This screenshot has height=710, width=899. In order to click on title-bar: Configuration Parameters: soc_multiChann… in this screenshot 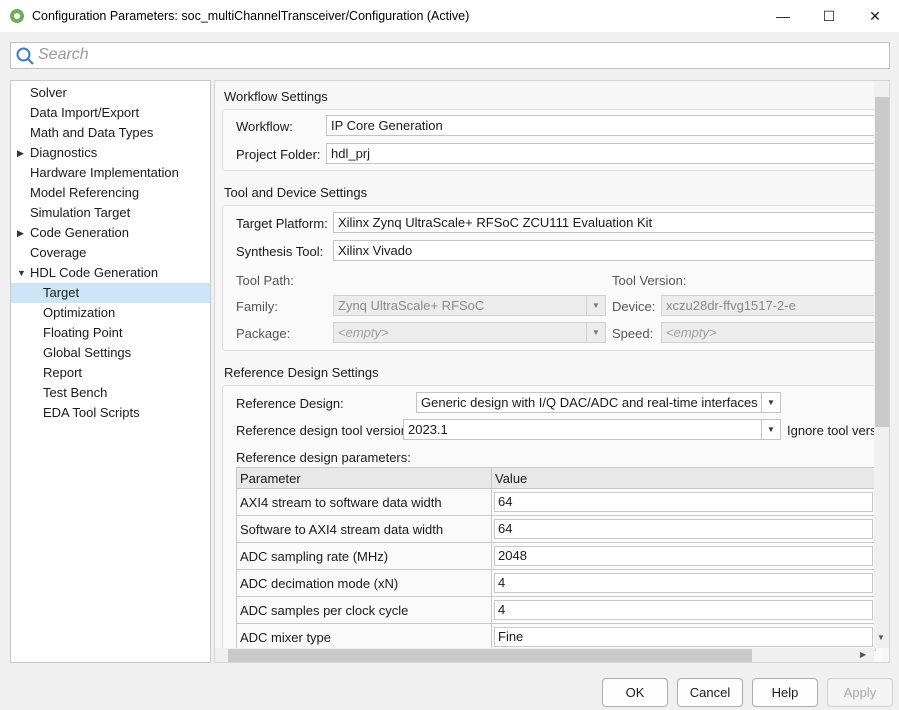, I will do `click(449, 16)`.